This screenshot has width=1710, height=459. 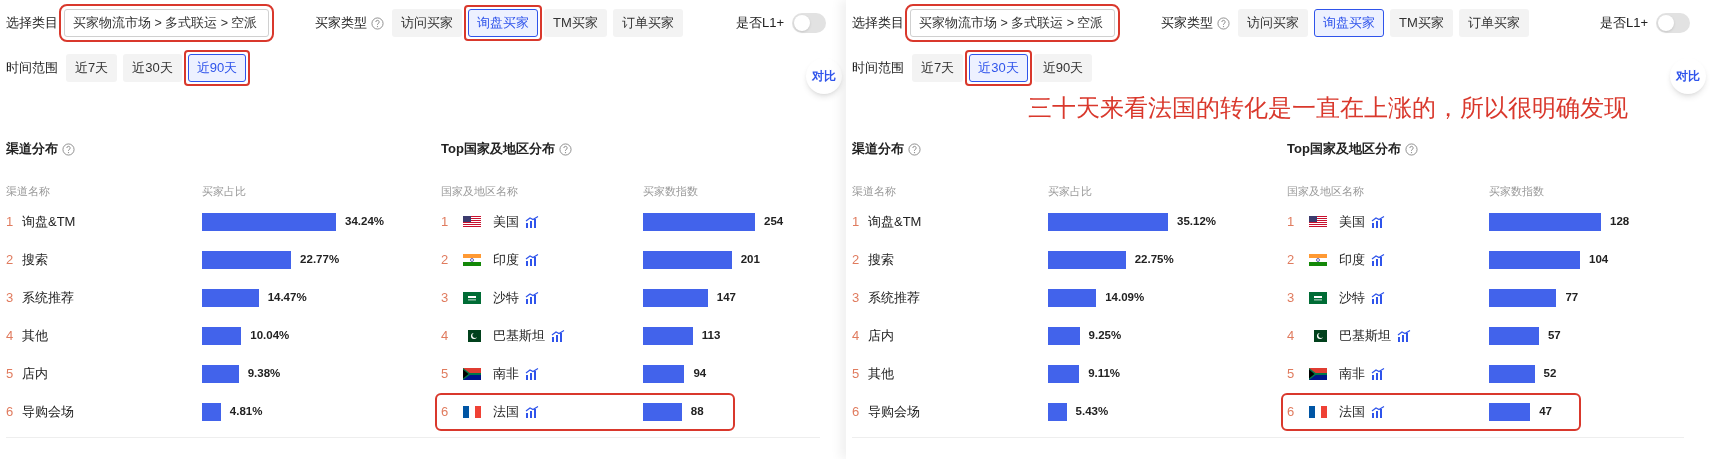 I want to click on bar-value: 254, so click(x=774, y=222).